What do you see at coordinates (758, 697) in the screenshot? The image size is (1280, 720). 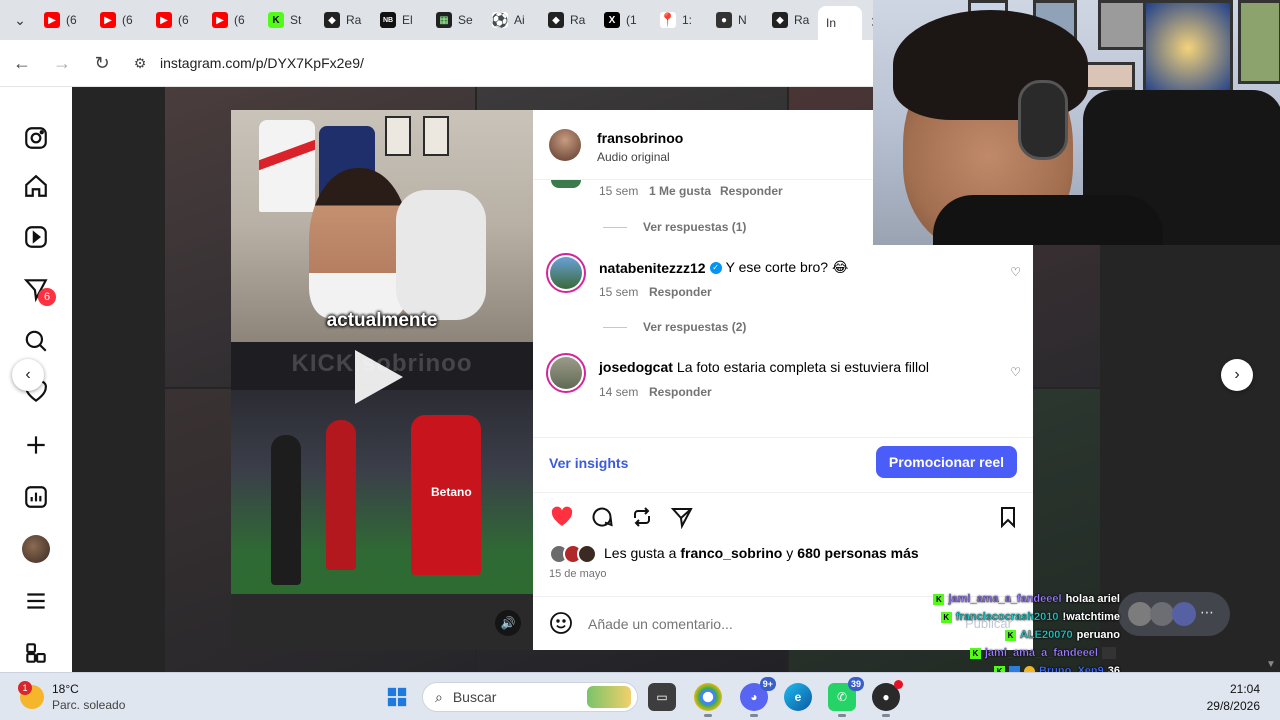 I see `discord-icon: ◕ 9+` at bounding box center [758, 697].